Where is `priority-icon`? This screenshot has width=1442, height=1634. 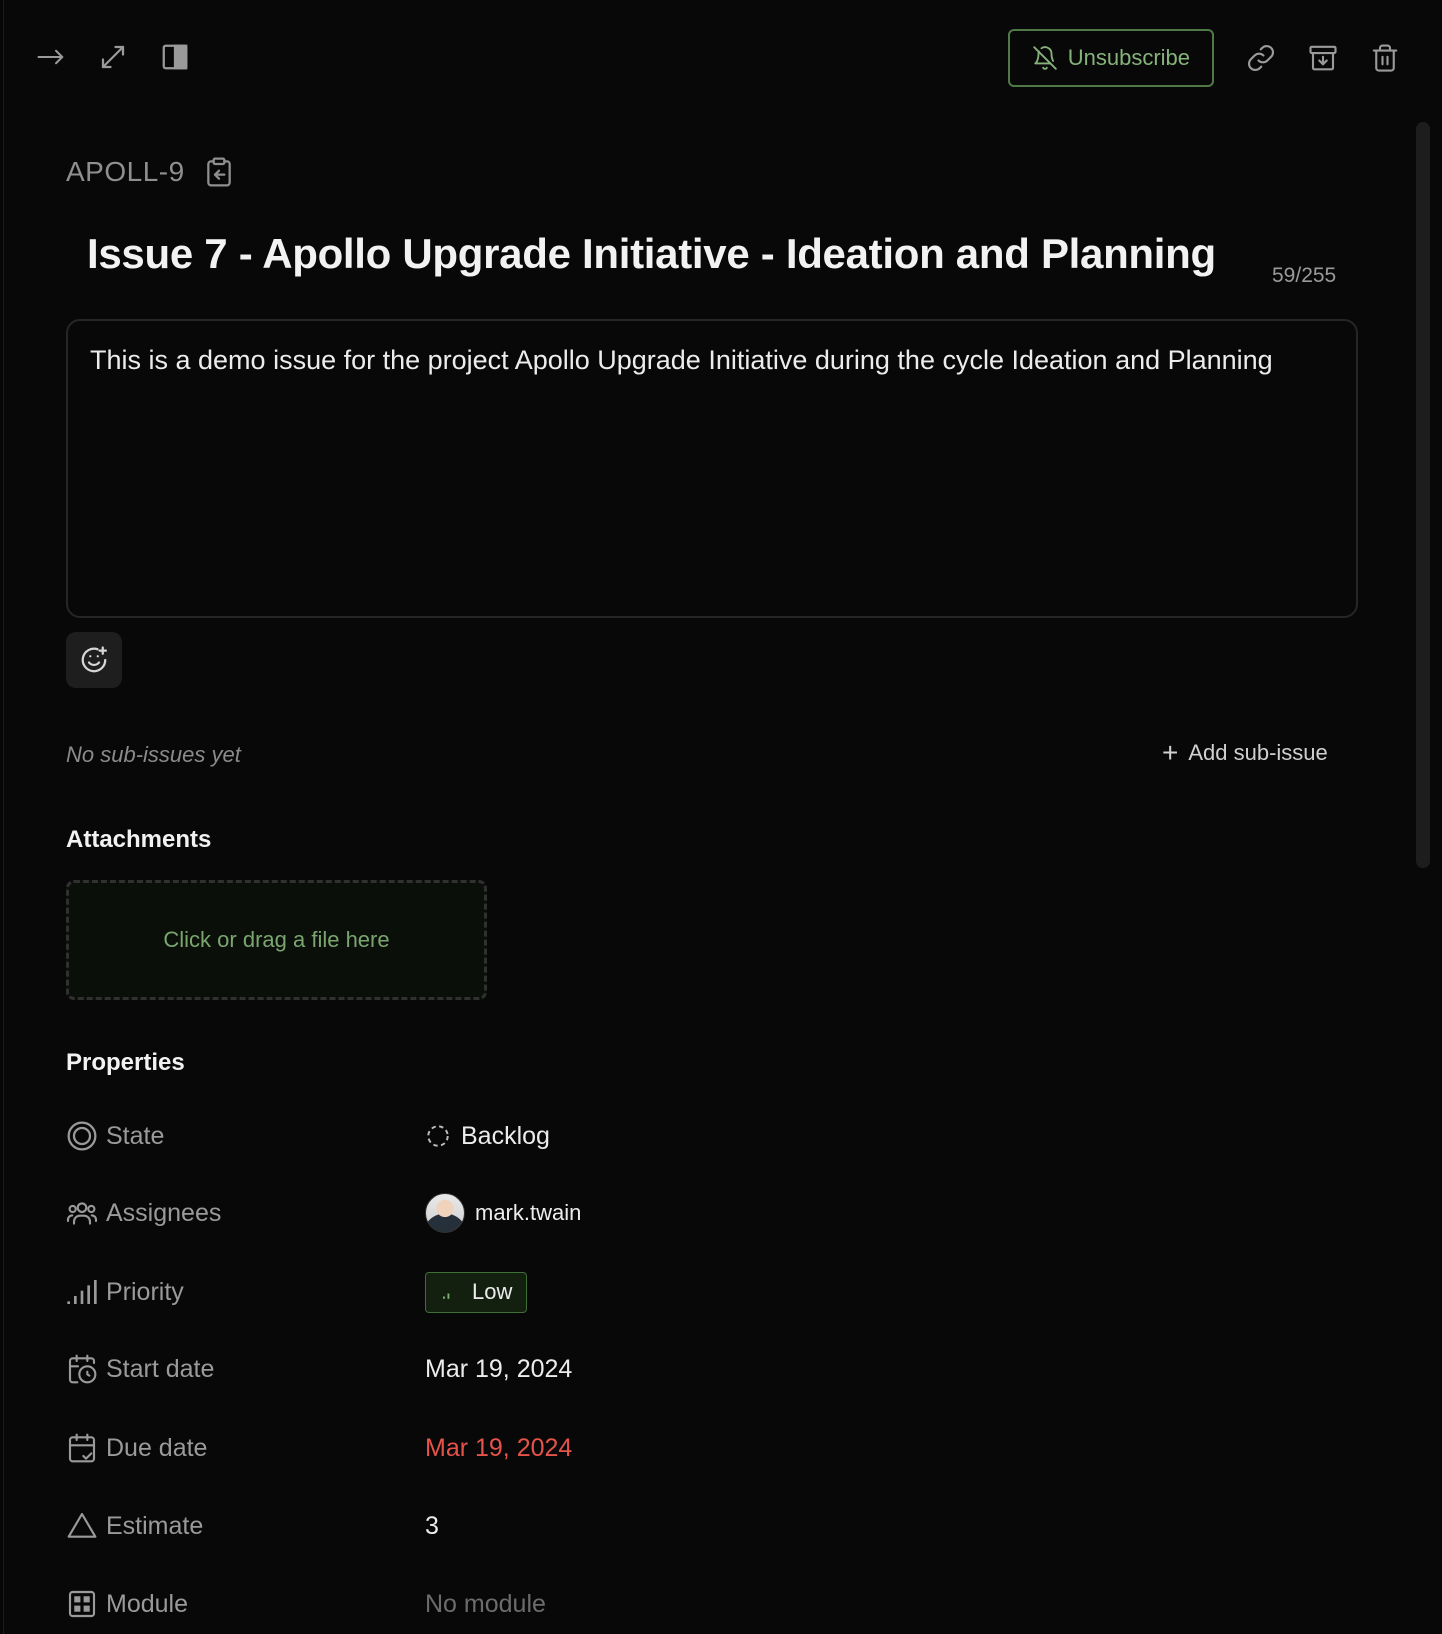
priority-icon is located at coordinates (82, 1292).